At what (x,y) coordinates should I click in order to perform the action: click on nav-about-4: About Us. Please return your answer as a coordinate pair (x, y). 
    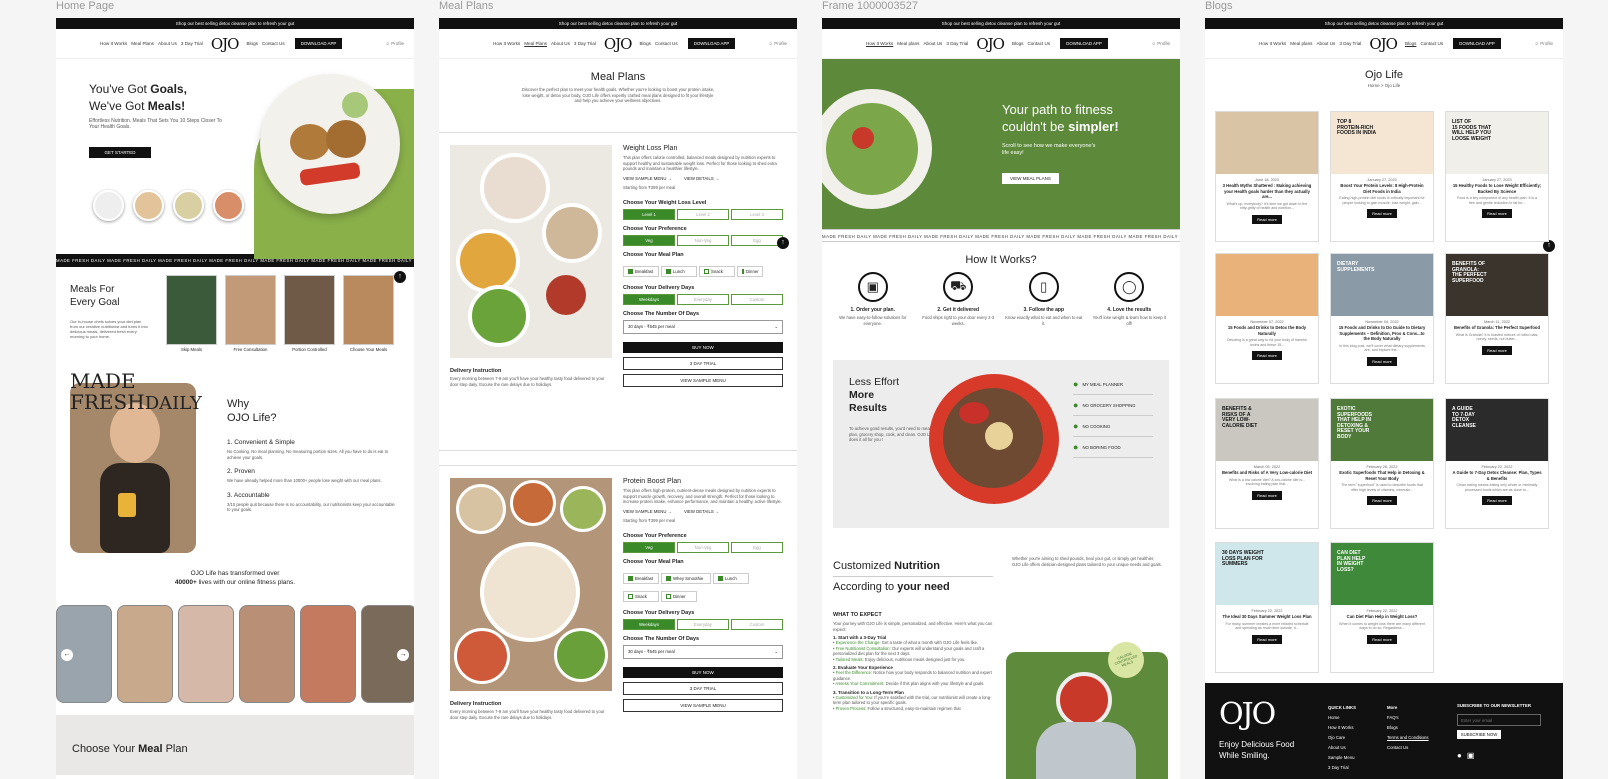
    Looking at the image, I should click on (1325, 43).